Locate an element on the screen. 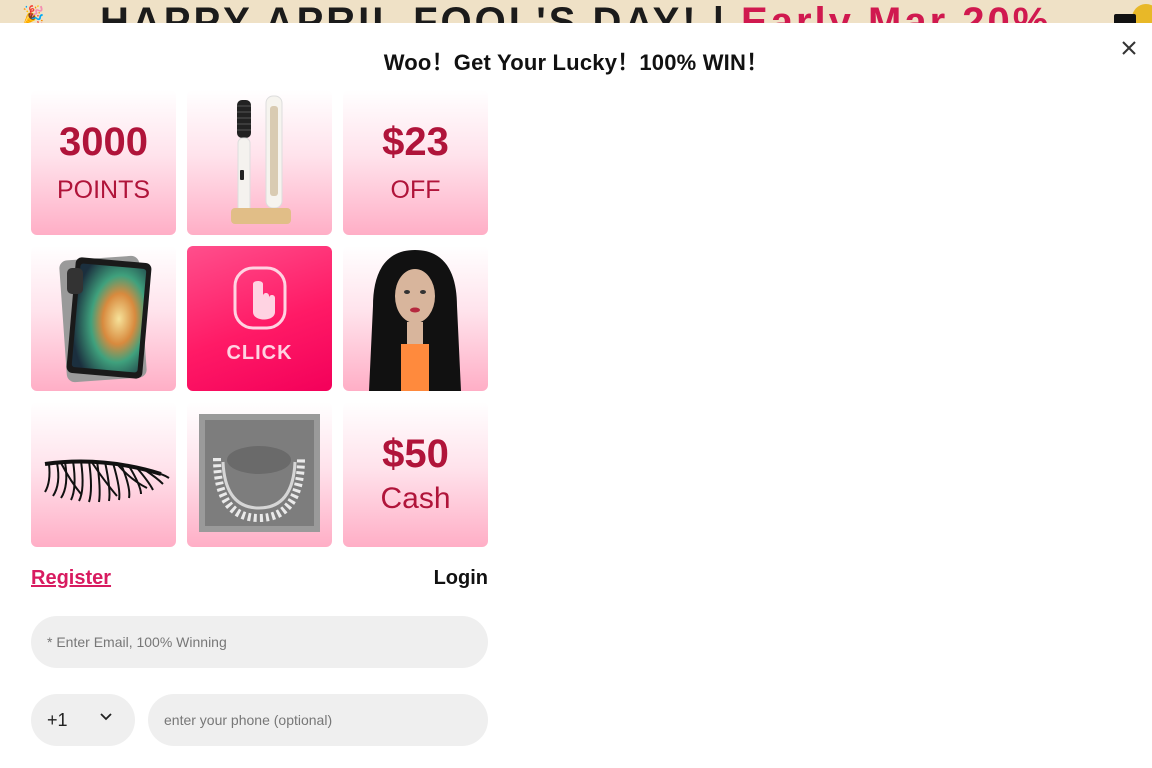 The width and height of the screenshot is (1152, 768). prize-cell-eyelashes is located at coordinates (103, 474).